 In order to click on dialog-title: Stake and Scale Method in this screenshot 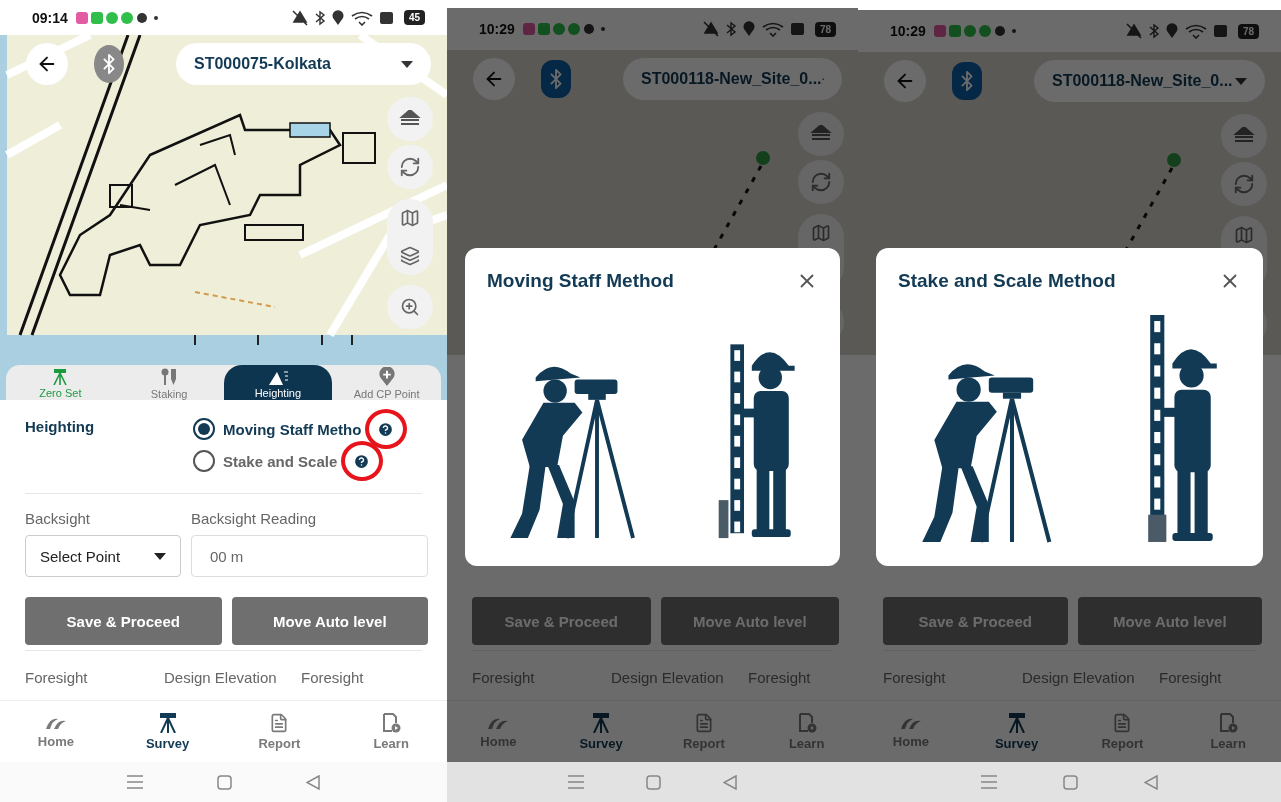, I will do `click(1007, 281)`.